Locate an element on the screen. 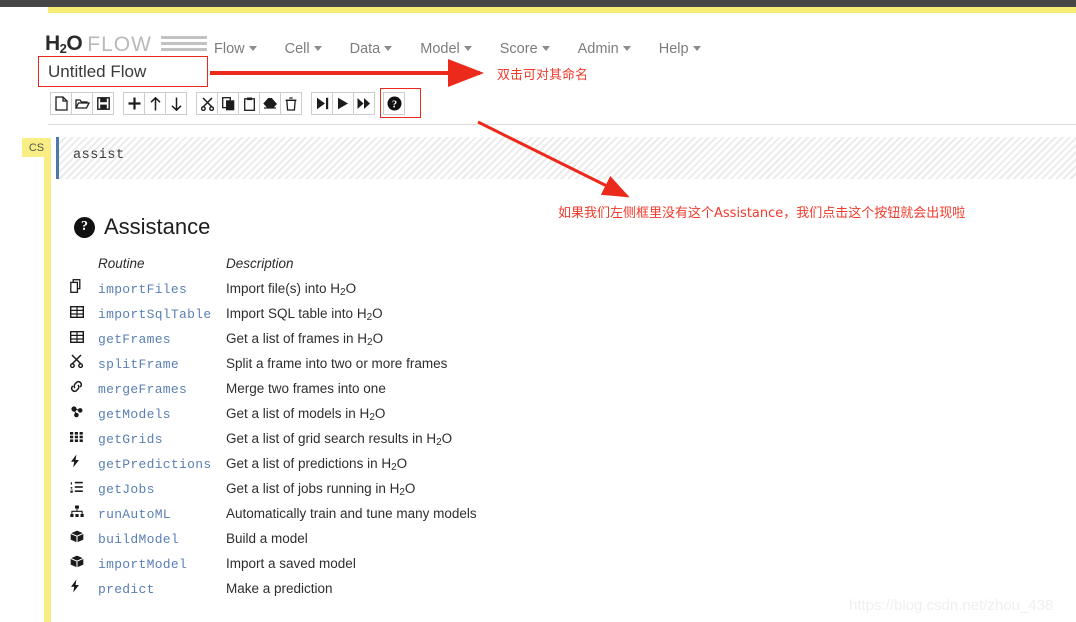 The height and width of the screenshot is (622, 1076). routine-link: mergeFrames is located at coordinates (142, 389).